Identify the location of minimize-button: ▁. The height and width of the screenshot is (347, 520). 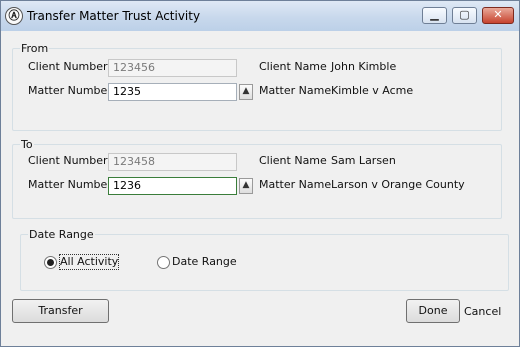
(434, 15).